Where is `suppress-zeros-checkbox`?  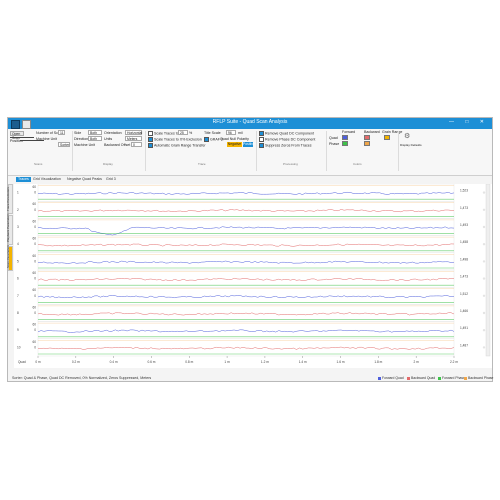
suppress-zeros-checkbox is located at coordinates (261, 145).